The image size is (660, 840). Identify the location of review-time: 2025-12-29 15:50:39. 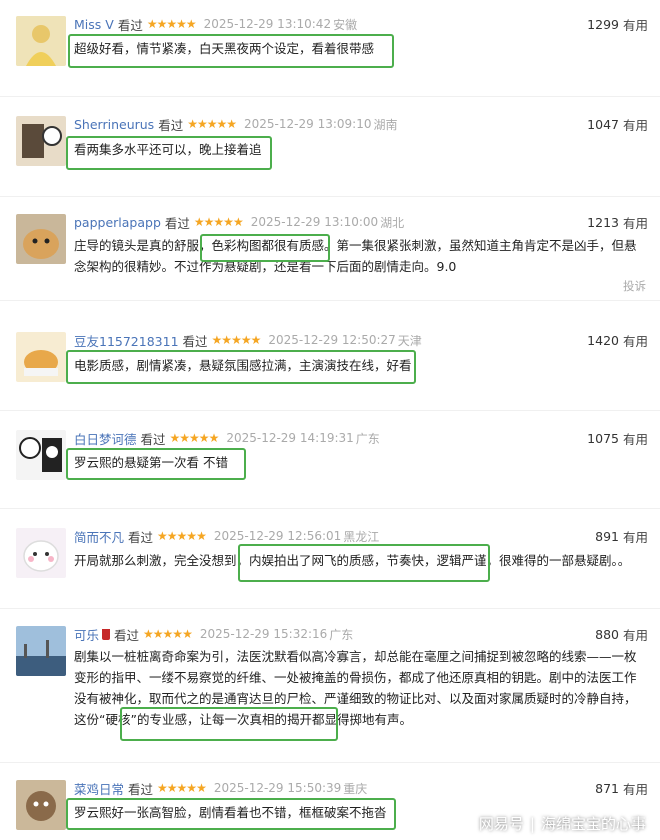
(277, 788).